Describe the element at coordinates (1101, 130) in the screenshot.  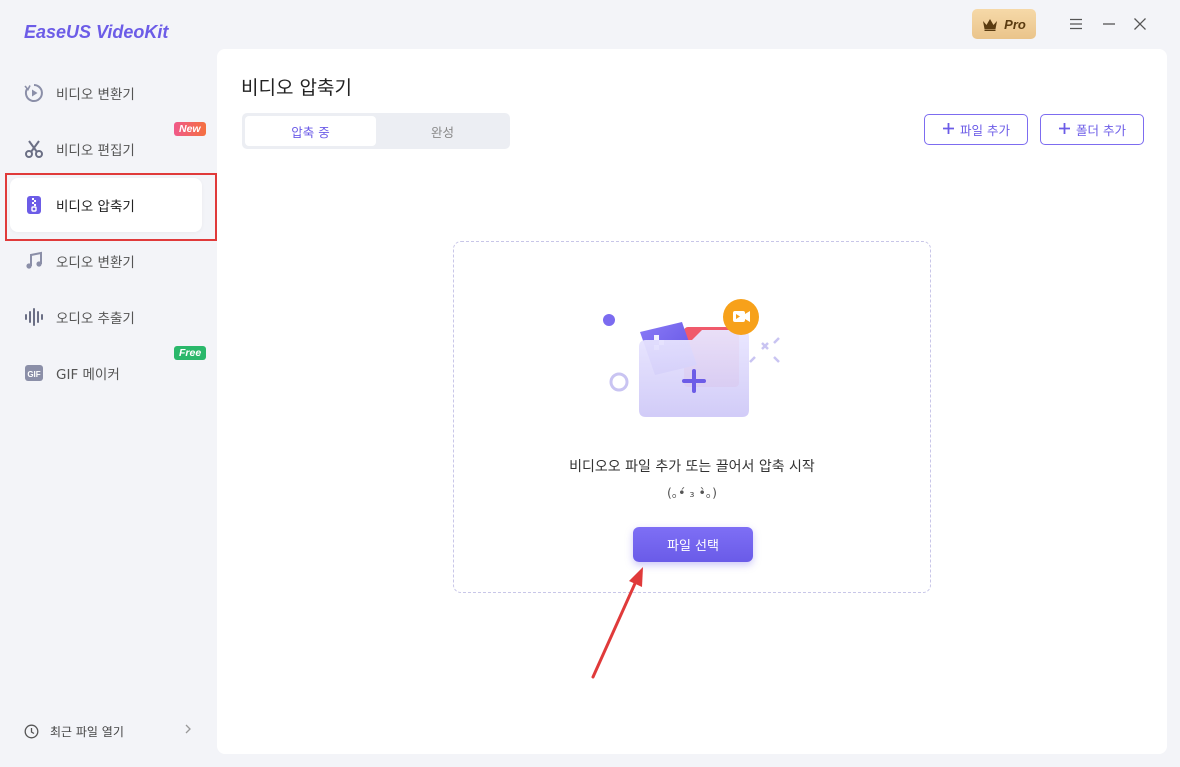
I see `add-folder-label: 폴더 추가` at that location.